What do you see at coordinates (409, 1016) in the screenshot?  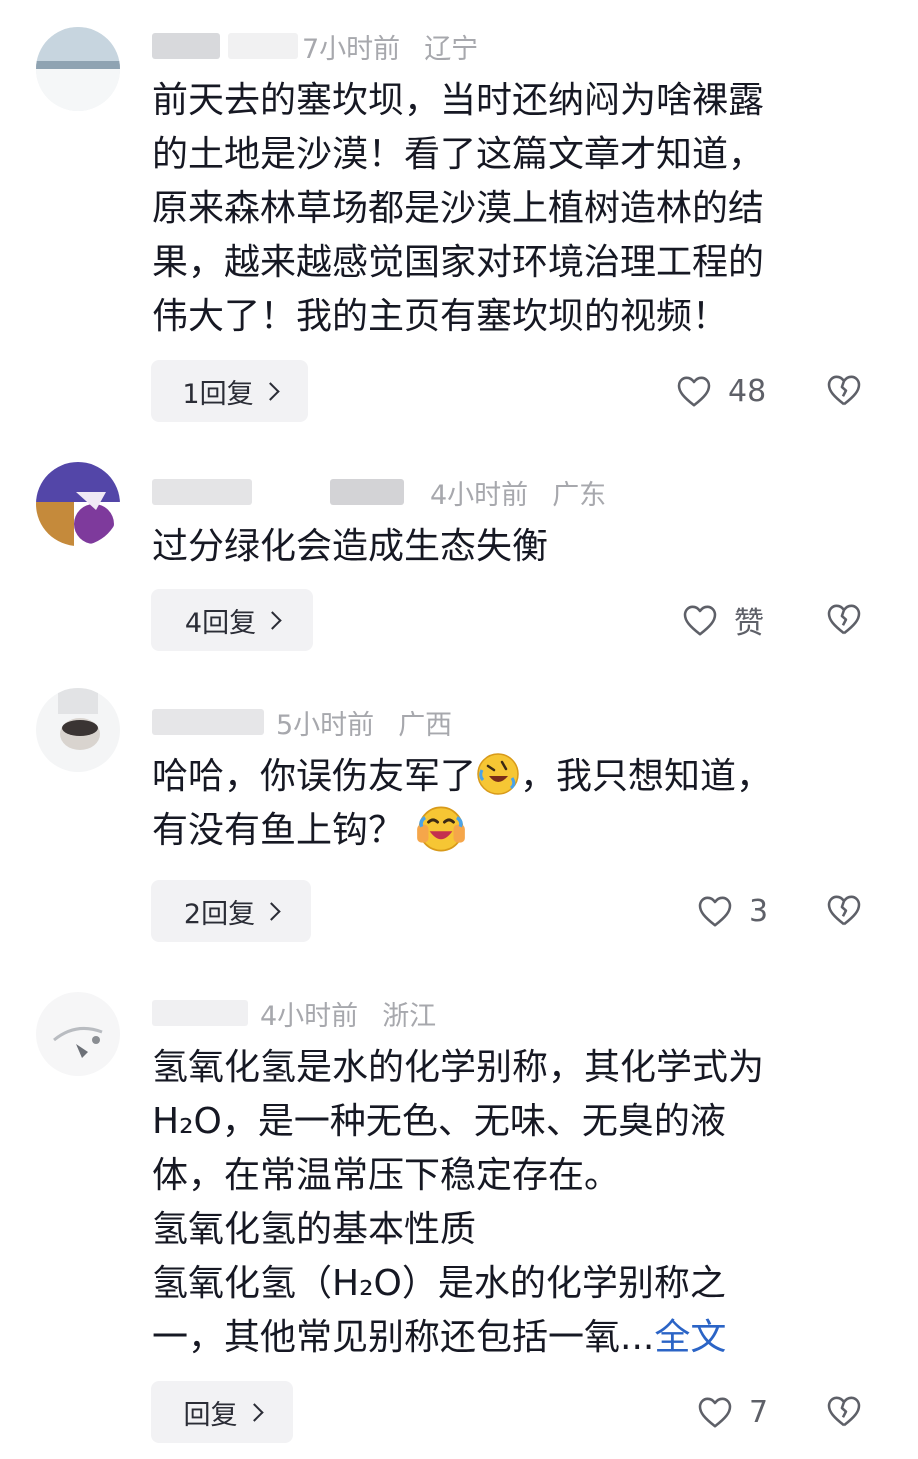 I see `comment-location: 浙江` at bounding box center [409, 1016].